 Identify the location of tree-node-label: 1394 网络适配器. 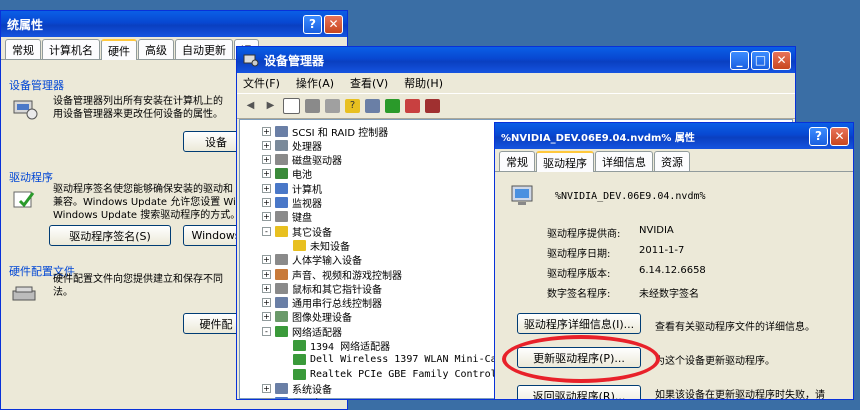
(350, 347).